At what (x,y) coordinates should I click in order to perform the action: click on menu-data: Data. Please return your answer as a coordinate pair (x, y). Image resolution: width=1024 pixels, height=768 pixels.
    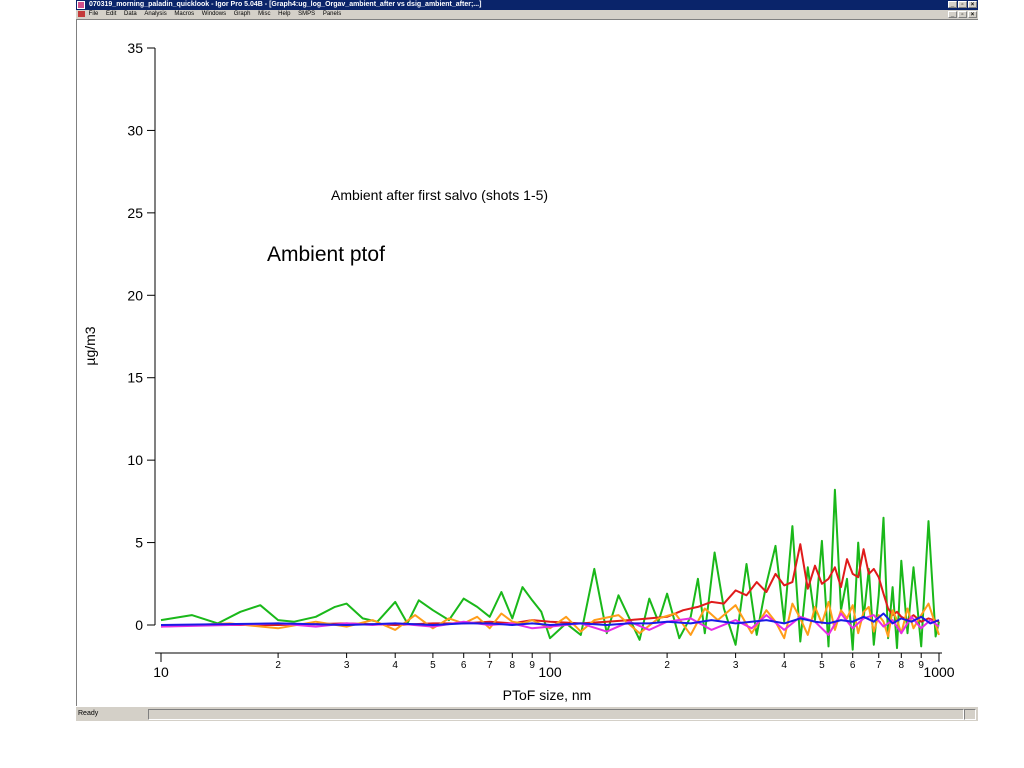
    Looking at the image, I should click on (130, 14).